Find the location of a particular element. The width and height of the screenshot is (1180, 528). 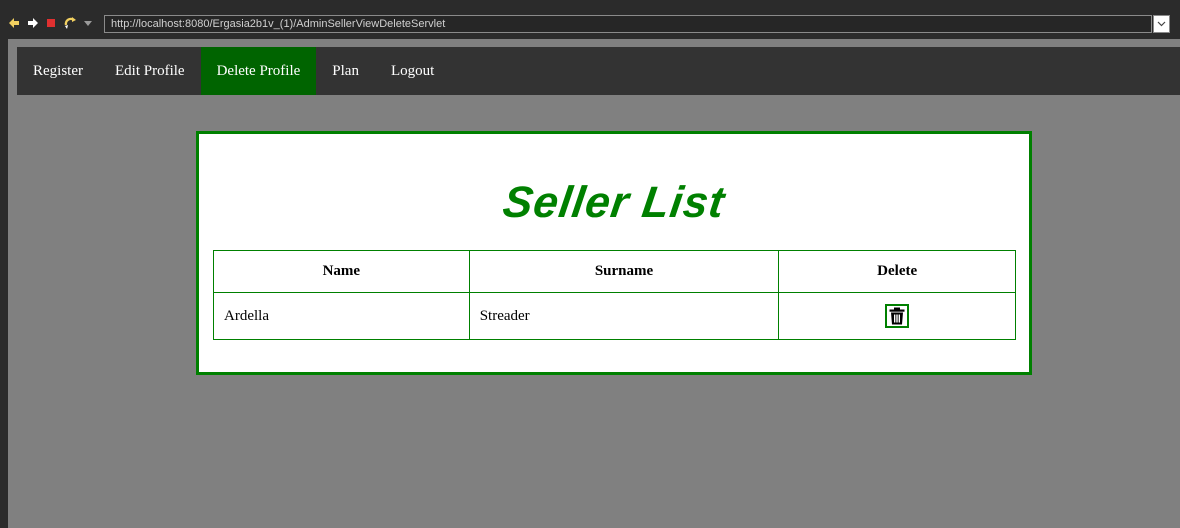

cell-delete is located at coordinates (897, 316).